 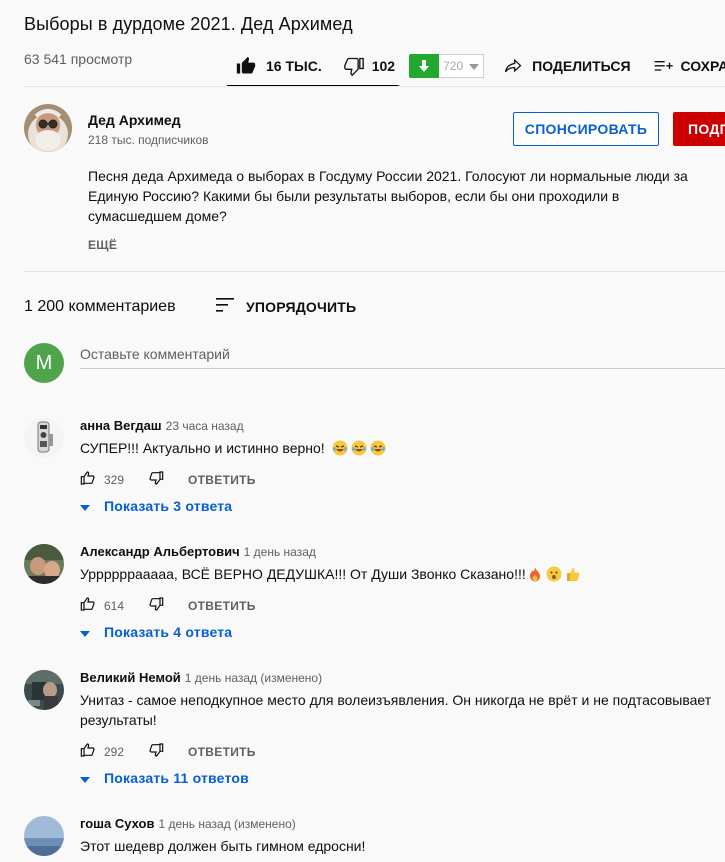 What do you see at coordinates (168, 479) in the screenshot?
I see `comment-toolbar: 329 ОТВЕТИТЬ` at bounding box center [168, 479].